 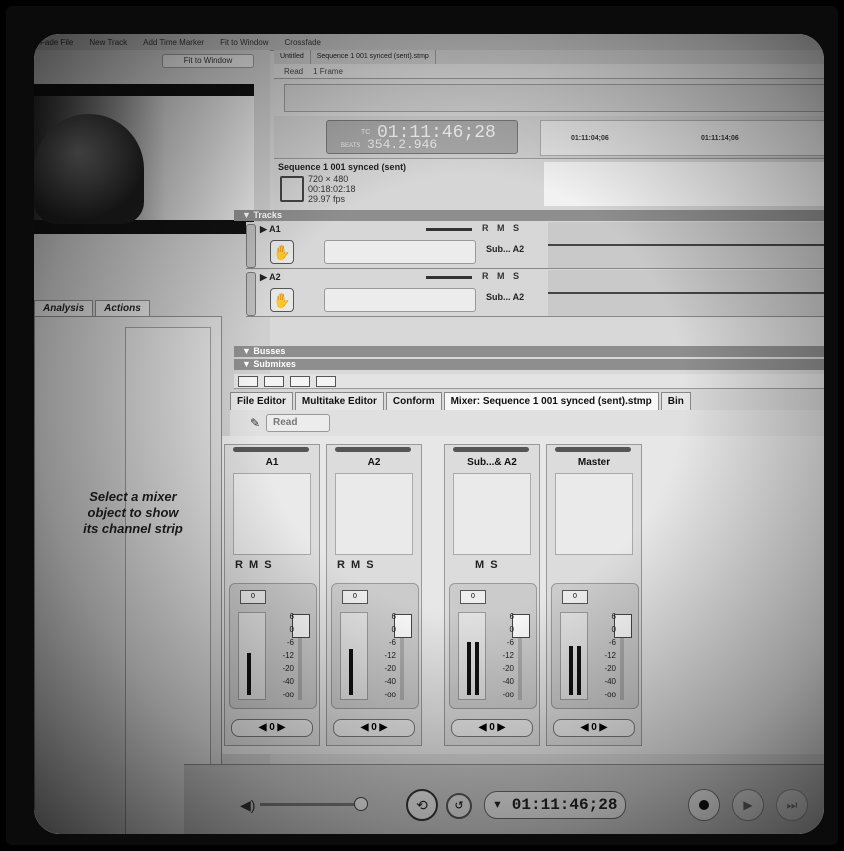 What do you see at coordinates (422, 805) in the screenshot?
I see `loop-button: ⟲` at bounding box center [422, 805].